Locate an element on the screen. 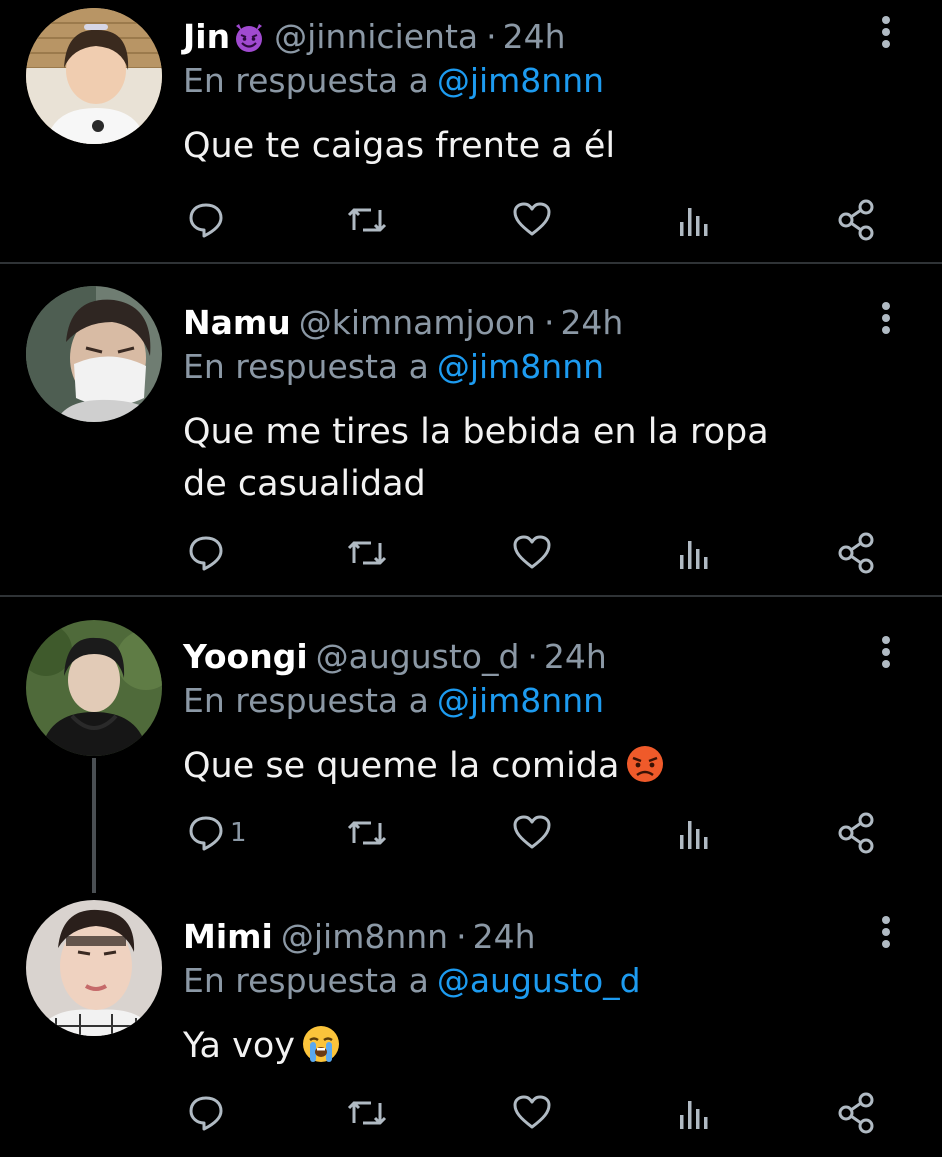 The height and width of the screenshot is (1157, 942). avatar-namu is located at coordinates (94, 354).